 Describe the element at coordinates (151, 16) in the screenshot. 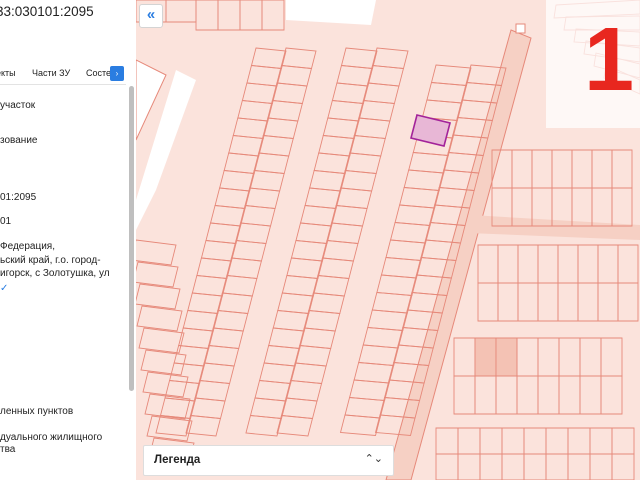

I see `collapse-panel-button: «` at that location.